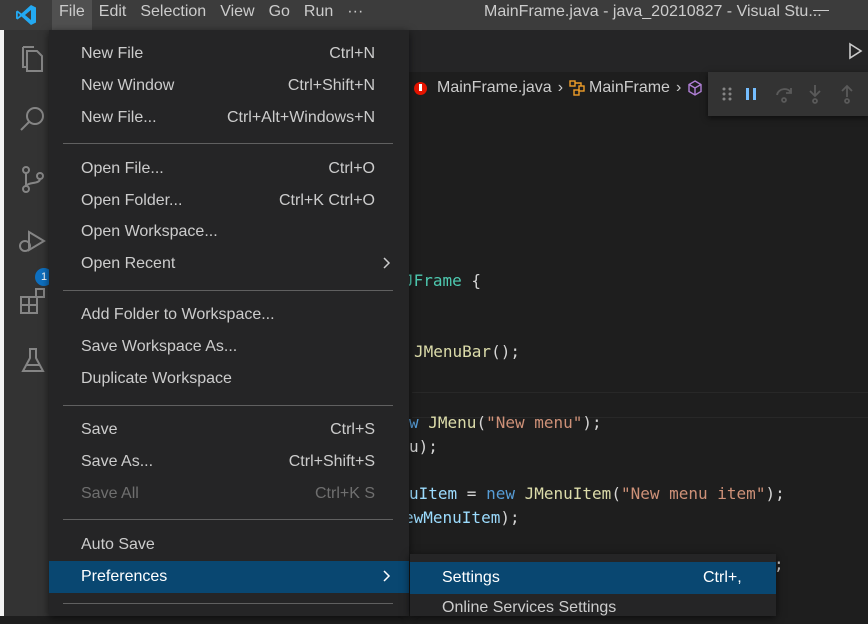 The height and width of the screenshot is (624, 868). Describe the element at coordinates (462, 517) in the screenshot. I see `code-line: ewMenuItem);` at that location.